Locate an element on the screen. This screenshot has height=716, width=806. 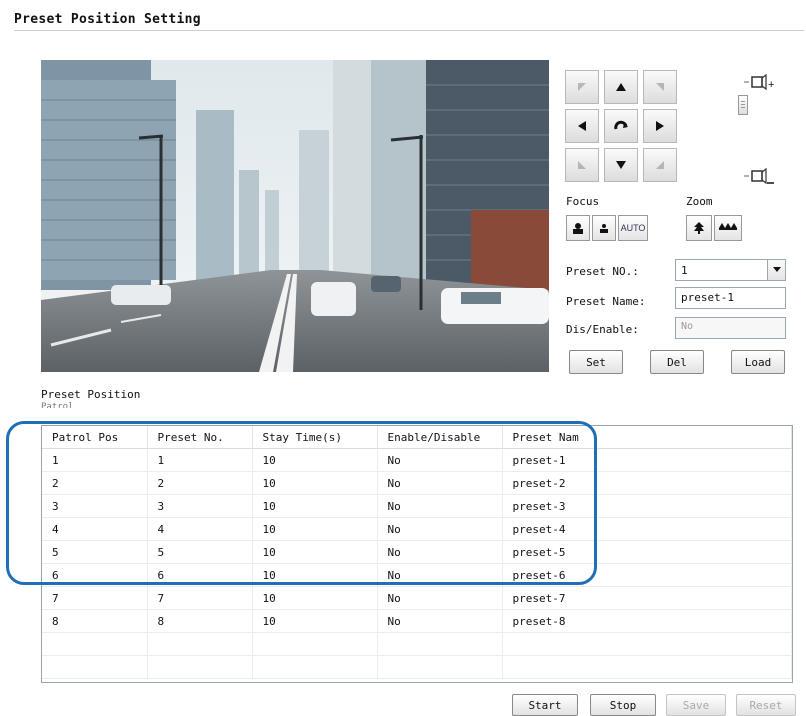
arrow-left-icon is located at coordinates (582, 126).